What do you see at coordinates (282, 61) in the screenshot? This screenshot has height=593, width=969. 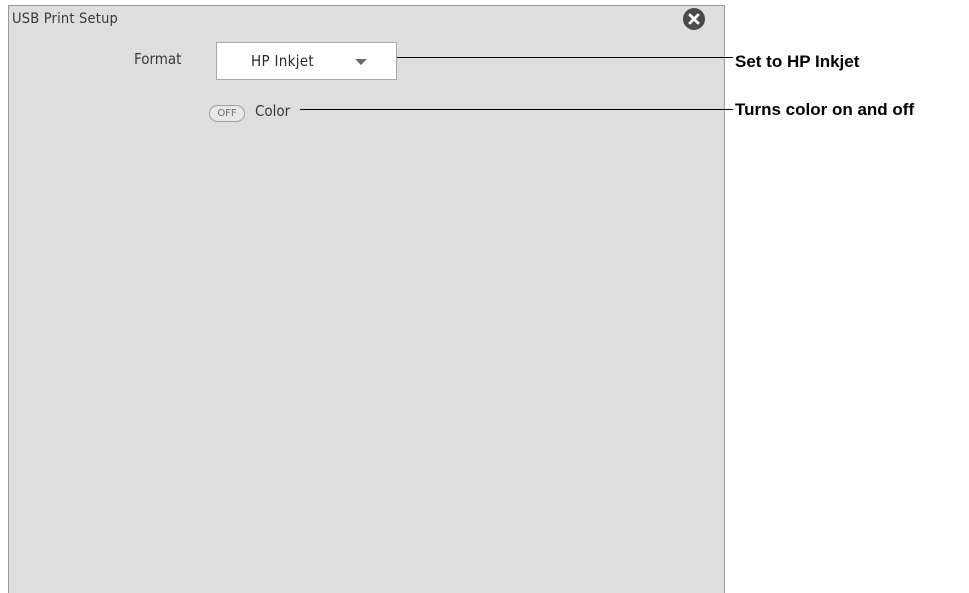 I see `format-selected-value: HP Inkjet` at bounding box center [282, 61].